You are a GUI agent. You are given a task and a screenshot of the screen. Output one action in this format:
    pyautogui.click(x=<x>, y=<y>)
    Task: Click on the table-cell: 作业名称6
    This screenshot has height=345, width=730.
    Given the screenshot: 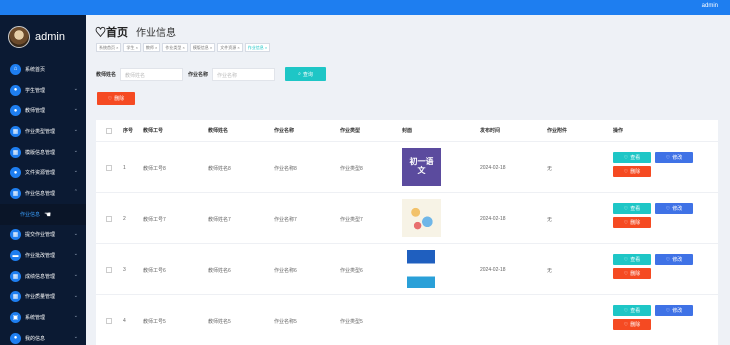 What is the action you would take?
    pyautogui.click(x=285, y=271)
    